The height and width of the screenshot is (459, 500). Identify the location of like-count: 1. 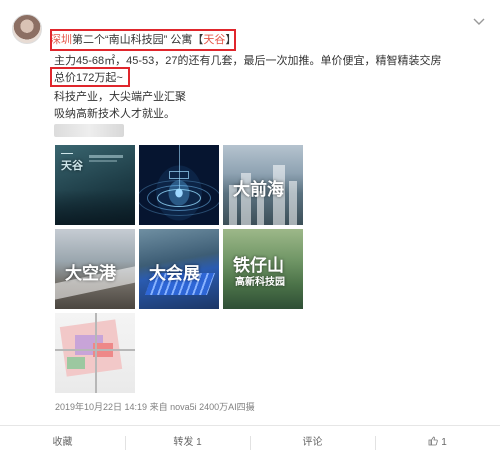
(444, 442).